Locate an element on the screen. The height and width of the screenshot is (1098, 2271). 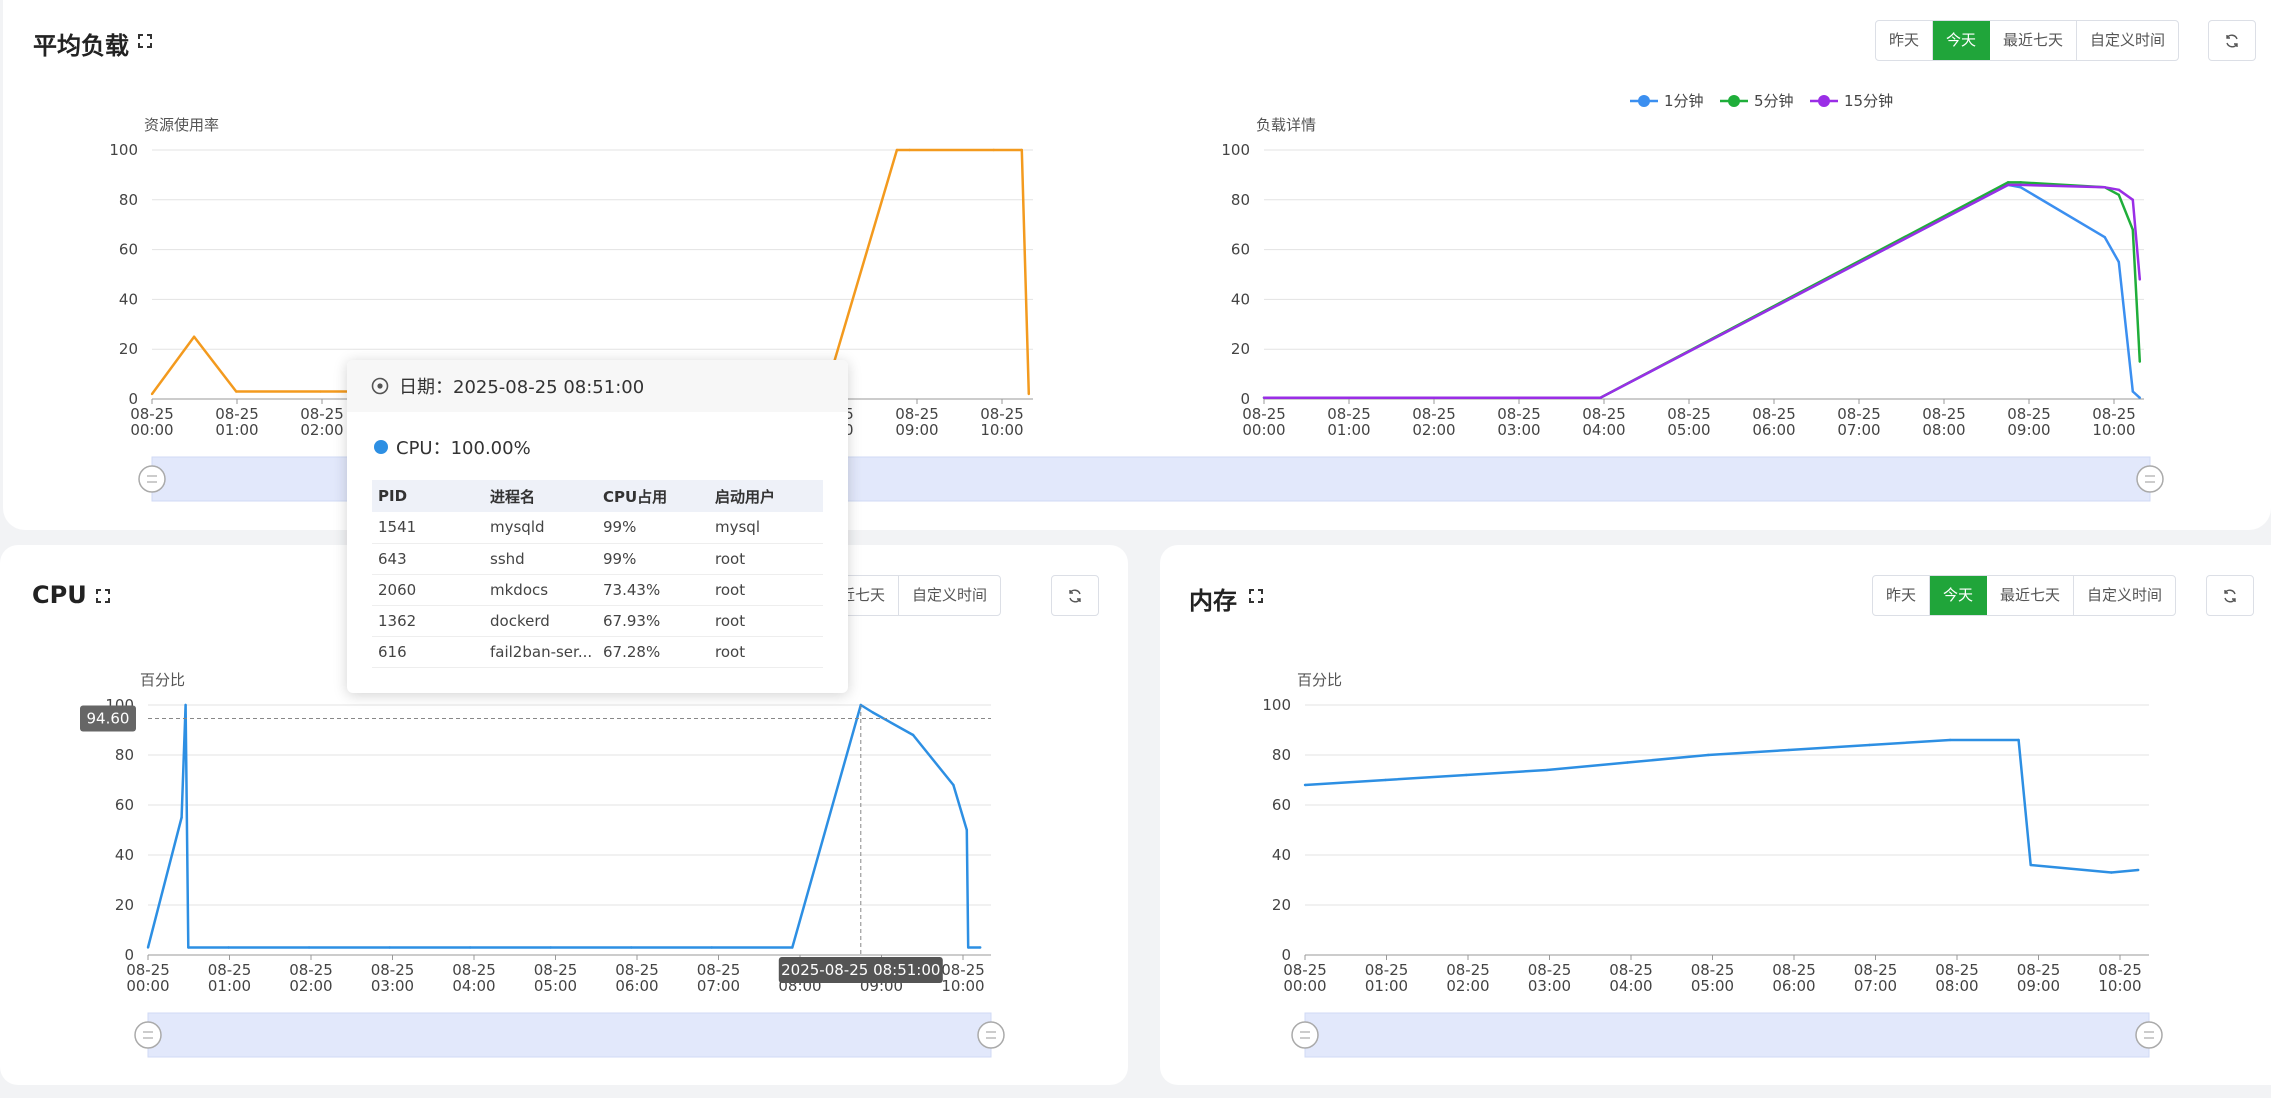
tooltip-header: 日期：2025-08-25 08:51:00 is located at coordinates (597, 386).